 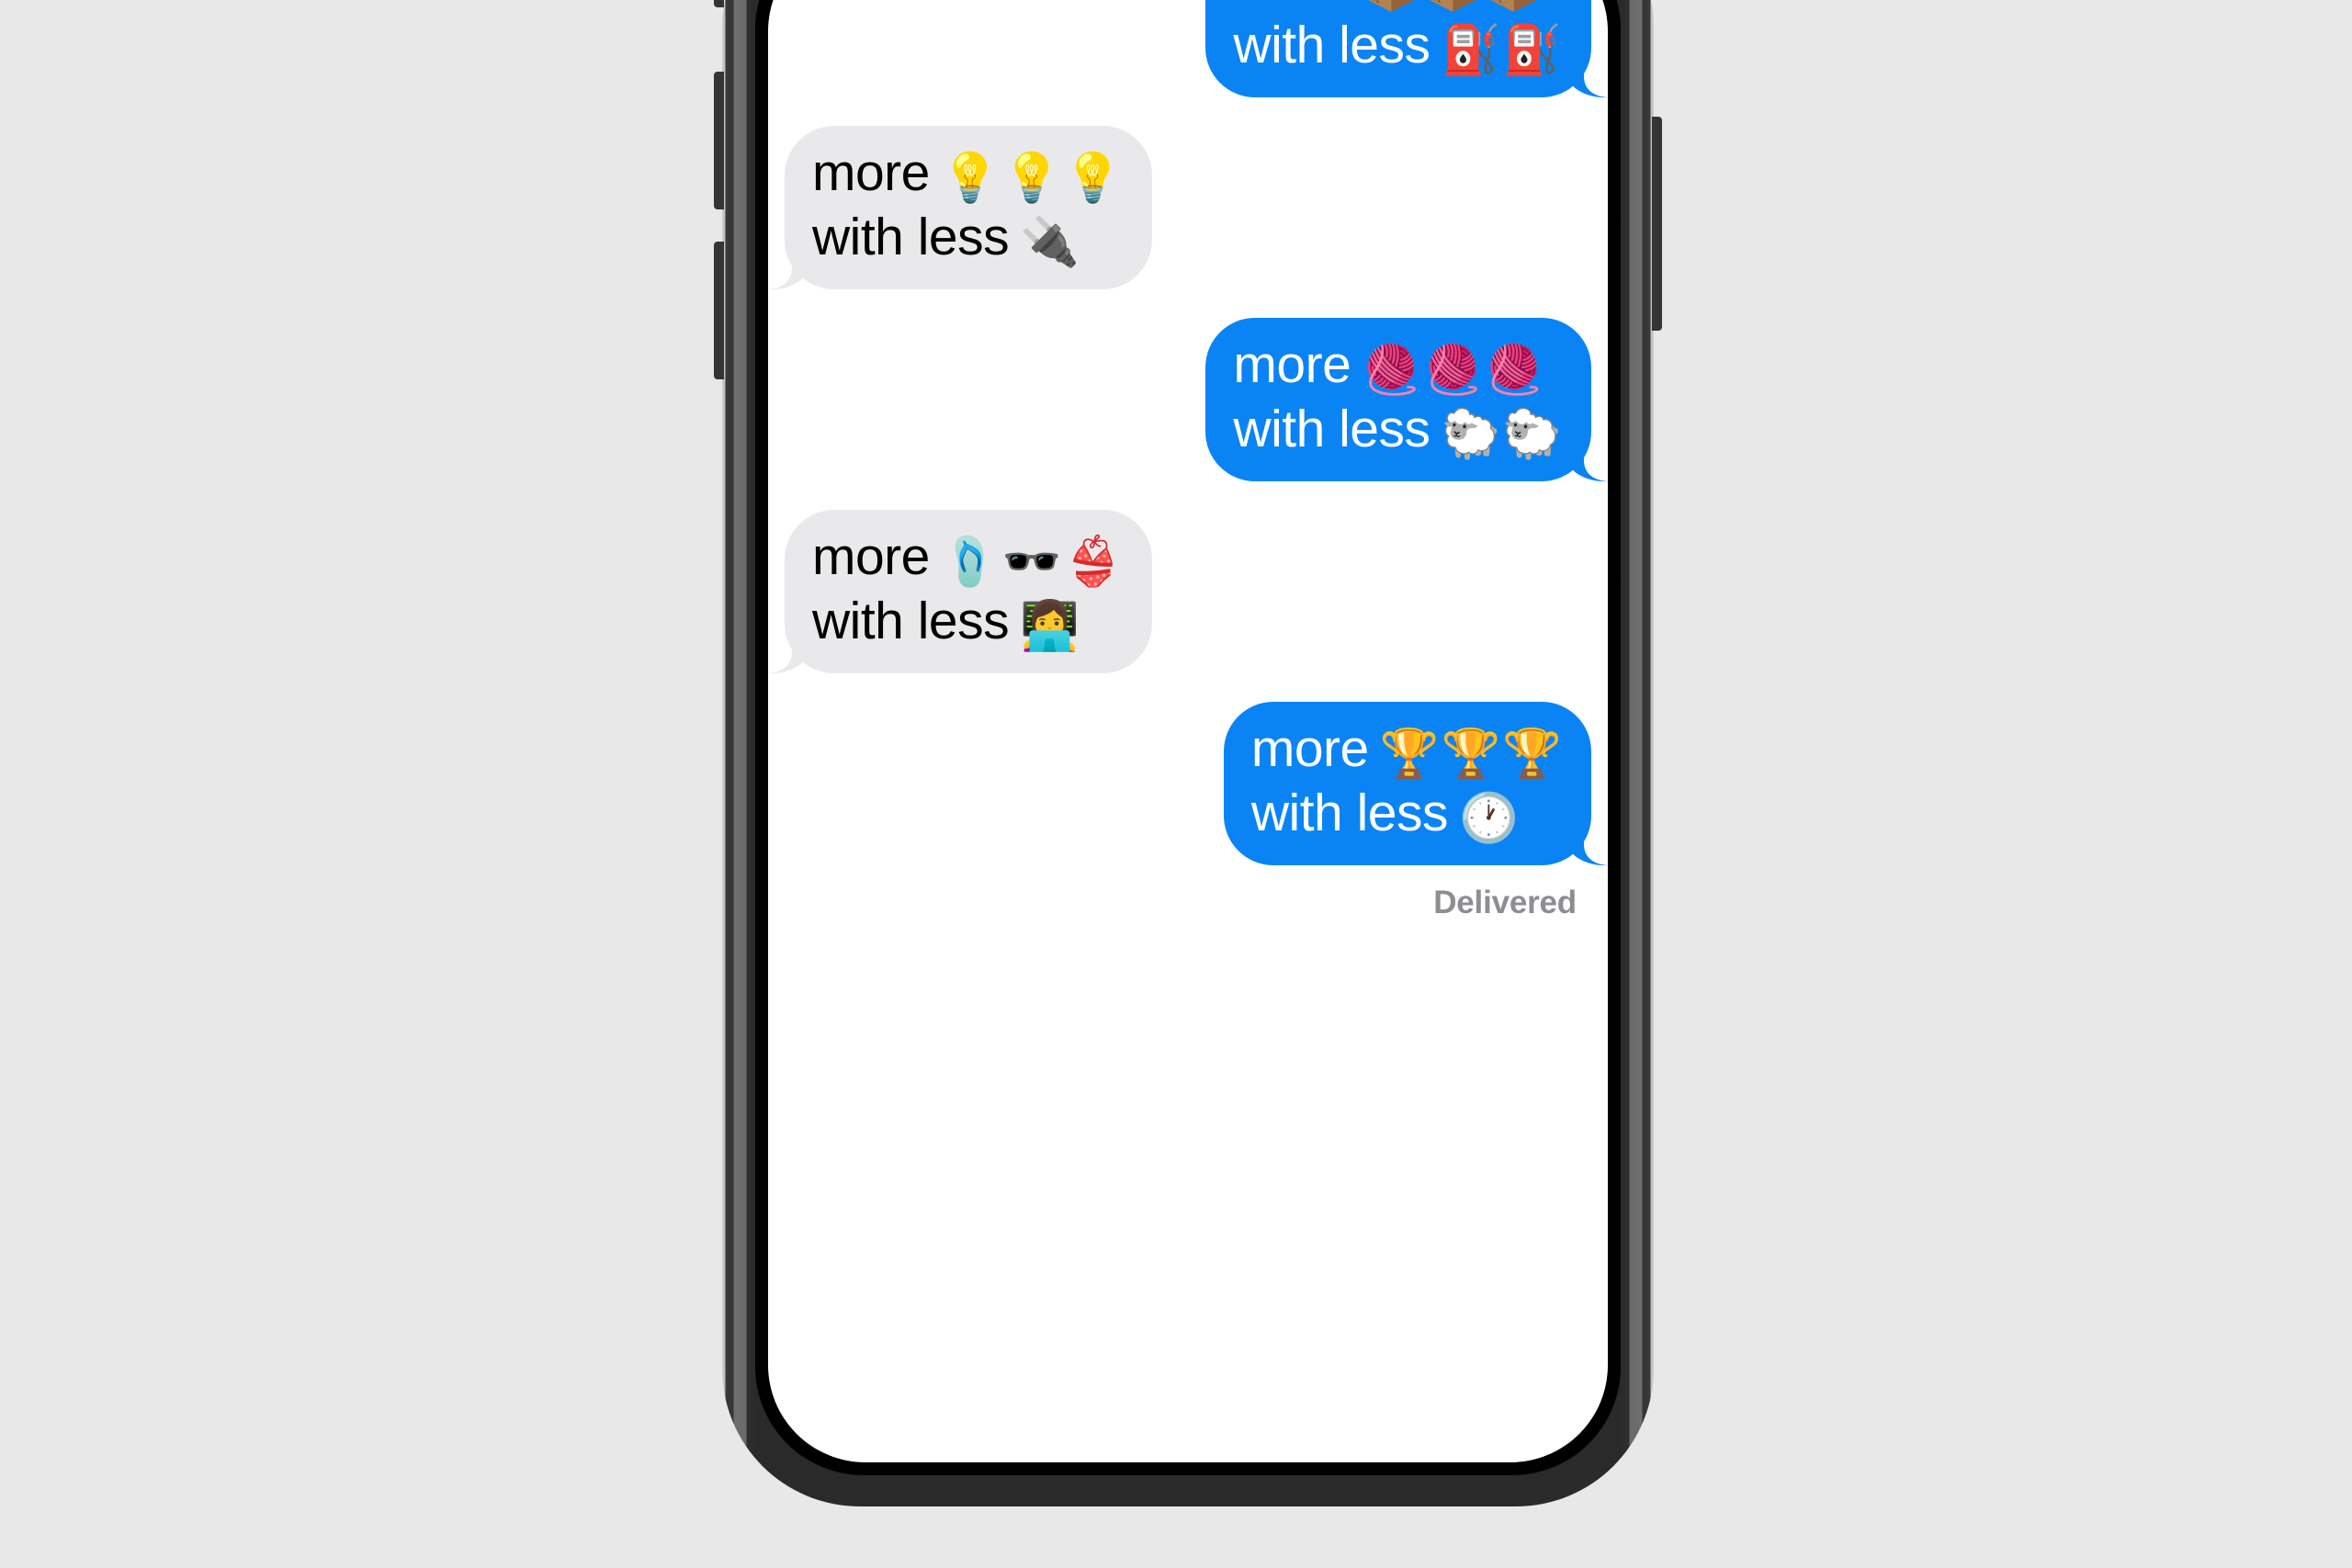 I want to click on message-line: with less ⛽⛽, so click(x=1398, y=47).